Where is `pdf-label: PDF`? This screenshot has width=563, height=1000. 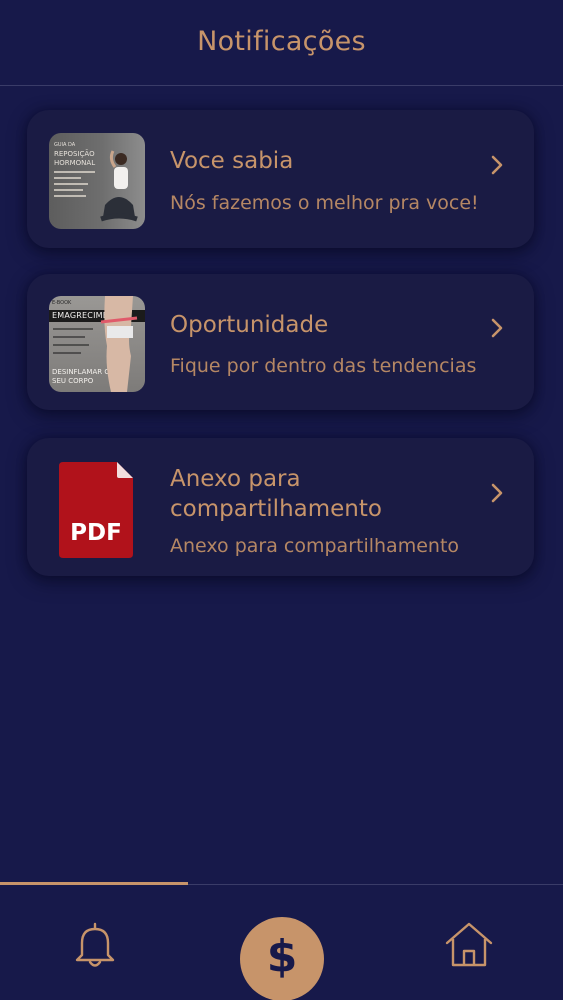 pdf-label: PDF is located at coordinates (96, 533).